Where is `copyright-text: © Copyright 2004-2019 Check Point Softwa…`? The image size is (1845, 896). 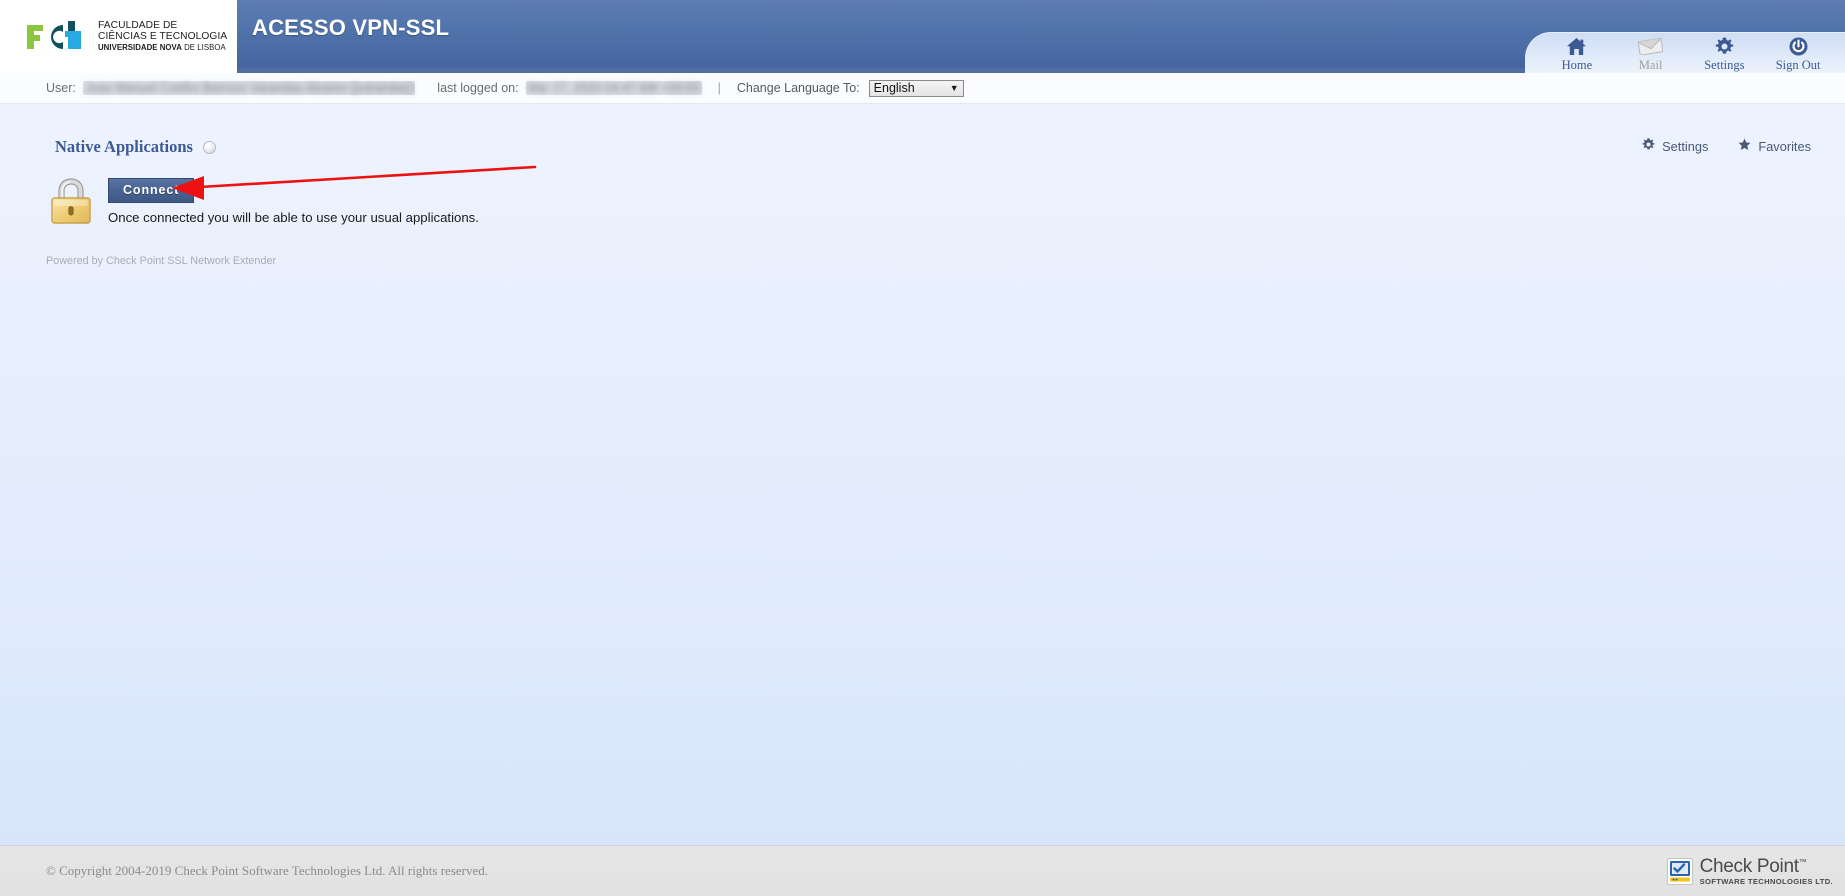 copyright-text: © Copyright 2004-2019 Check Point Softwa… is located at coordinates (267, 870).